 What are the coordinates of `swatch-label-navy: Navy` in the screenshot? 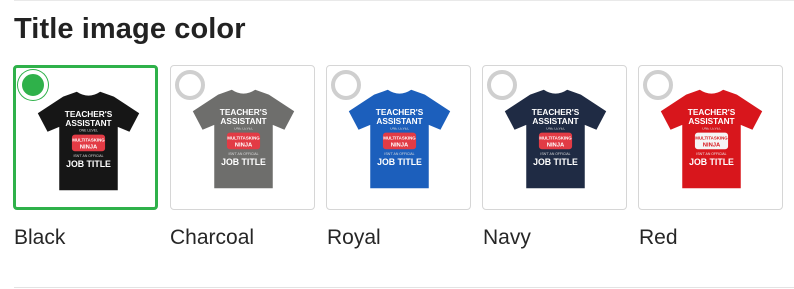 It's located at (507, 237).